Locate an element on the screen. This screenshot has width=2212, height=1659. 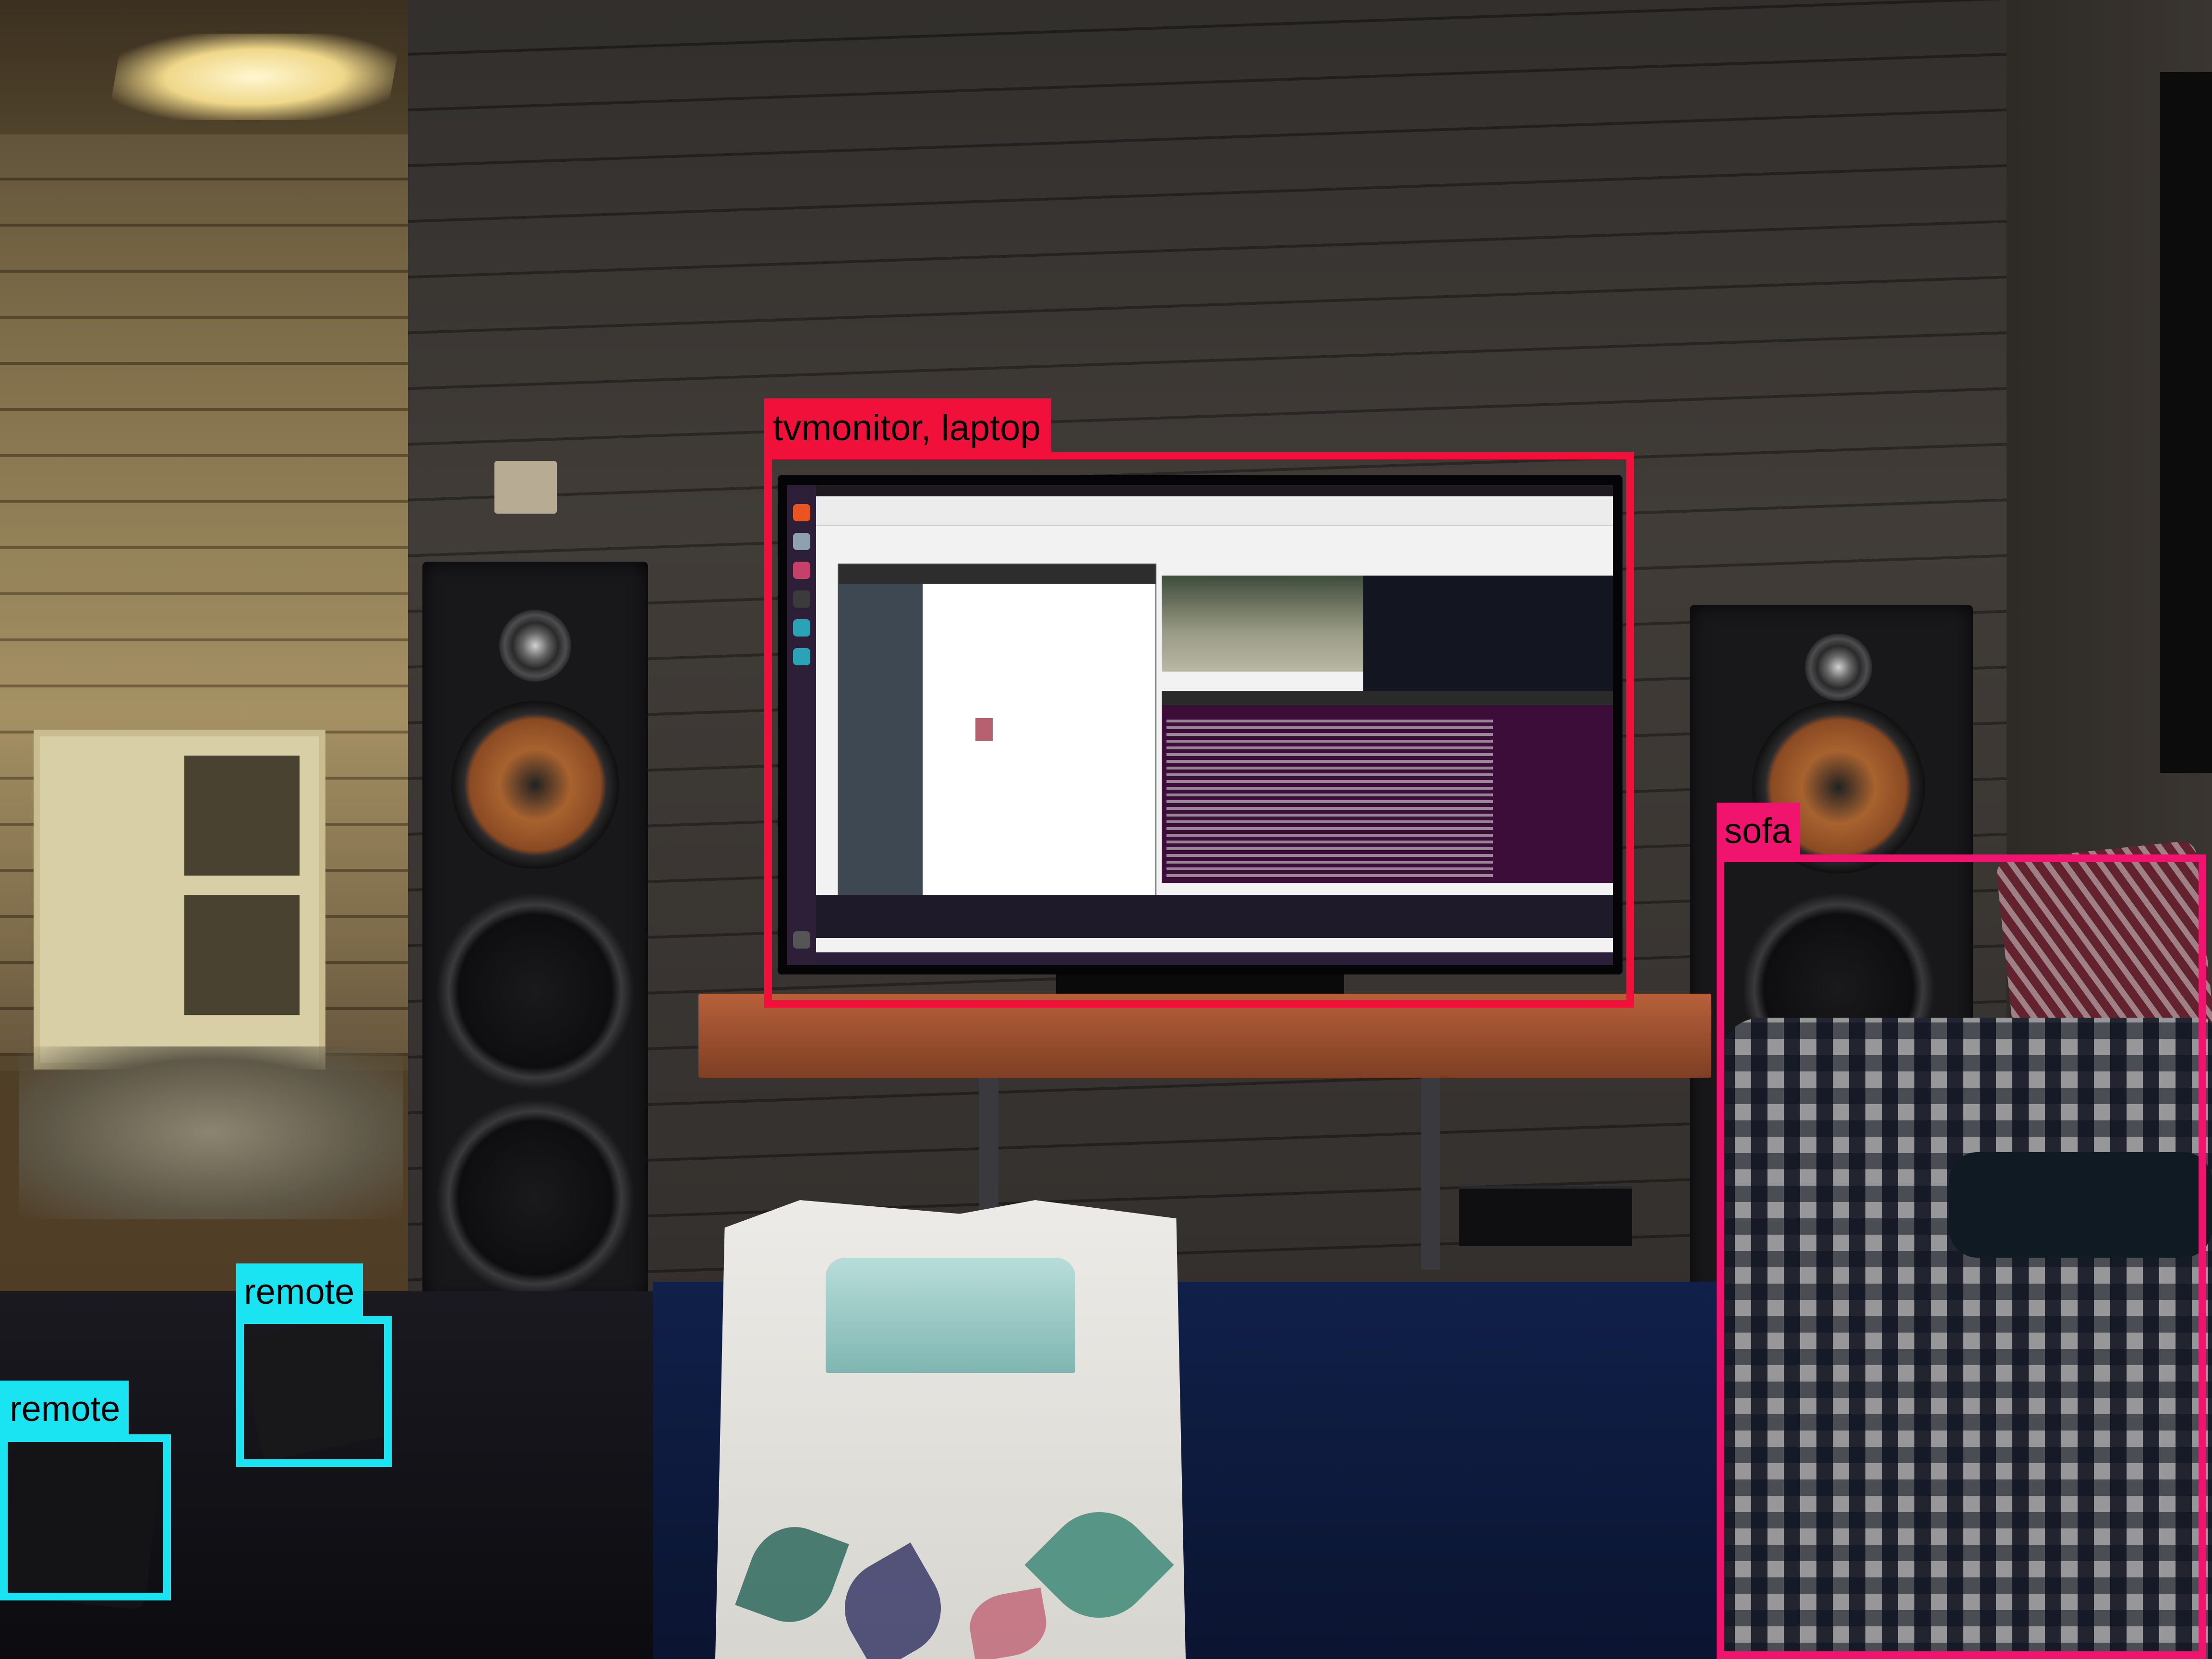
wall-picture-frame is located at coordinates (2186, 422).